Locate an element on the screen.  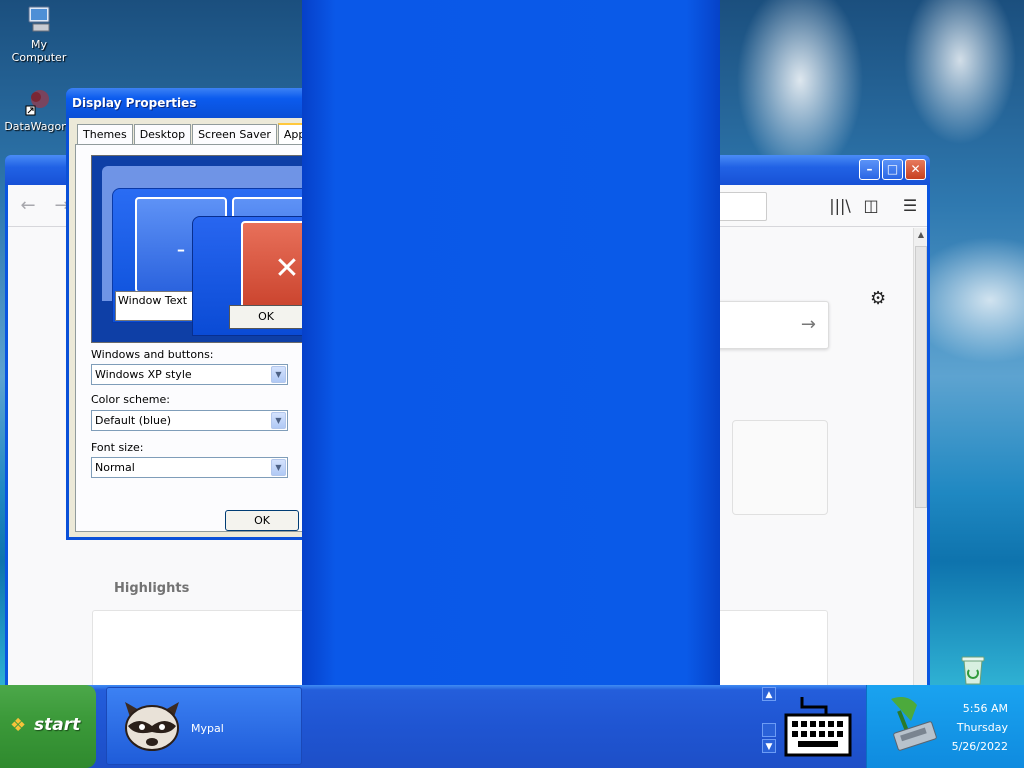
preview-message-box: ✕ OK is located at coordinates (251, 276).